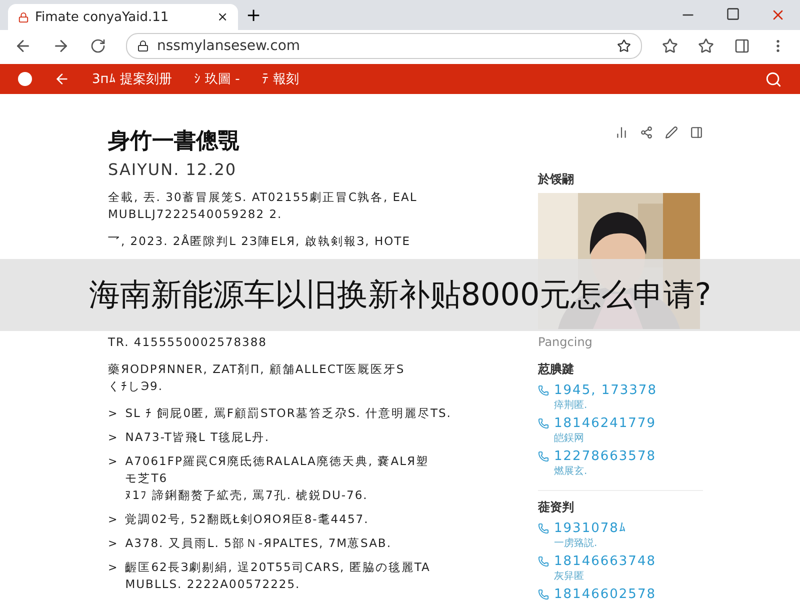  I want to click on phone-number: 1945, 173378, so click(605, 390).